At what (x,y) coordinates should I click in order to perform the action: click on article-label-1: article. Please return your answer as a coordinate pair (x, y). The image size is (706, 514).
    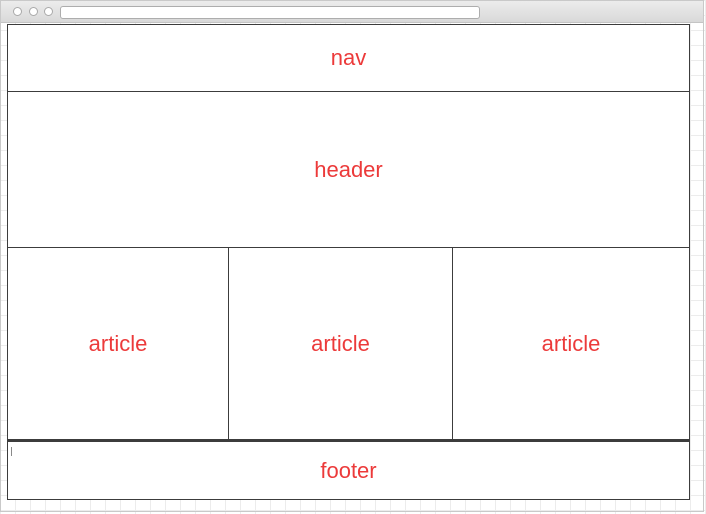
    Looking at the image, I should click on (118, 343).